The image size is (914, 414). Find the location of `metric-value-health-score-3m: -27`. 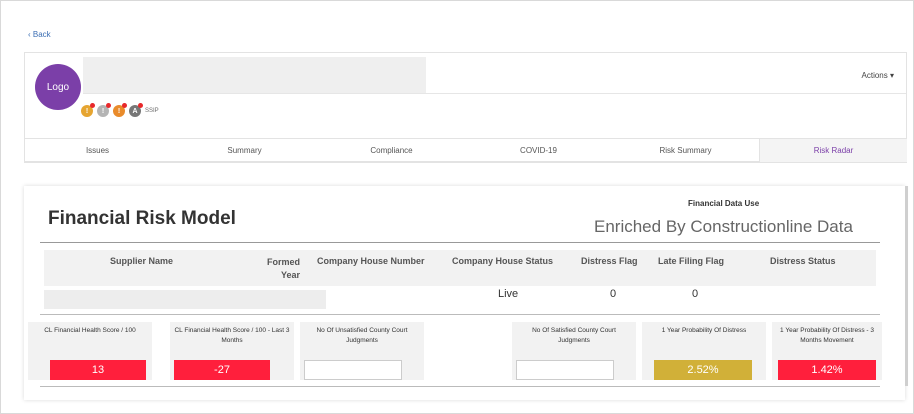

metric-value-health-score-3m: -27 is located at coordinates (222, 370).